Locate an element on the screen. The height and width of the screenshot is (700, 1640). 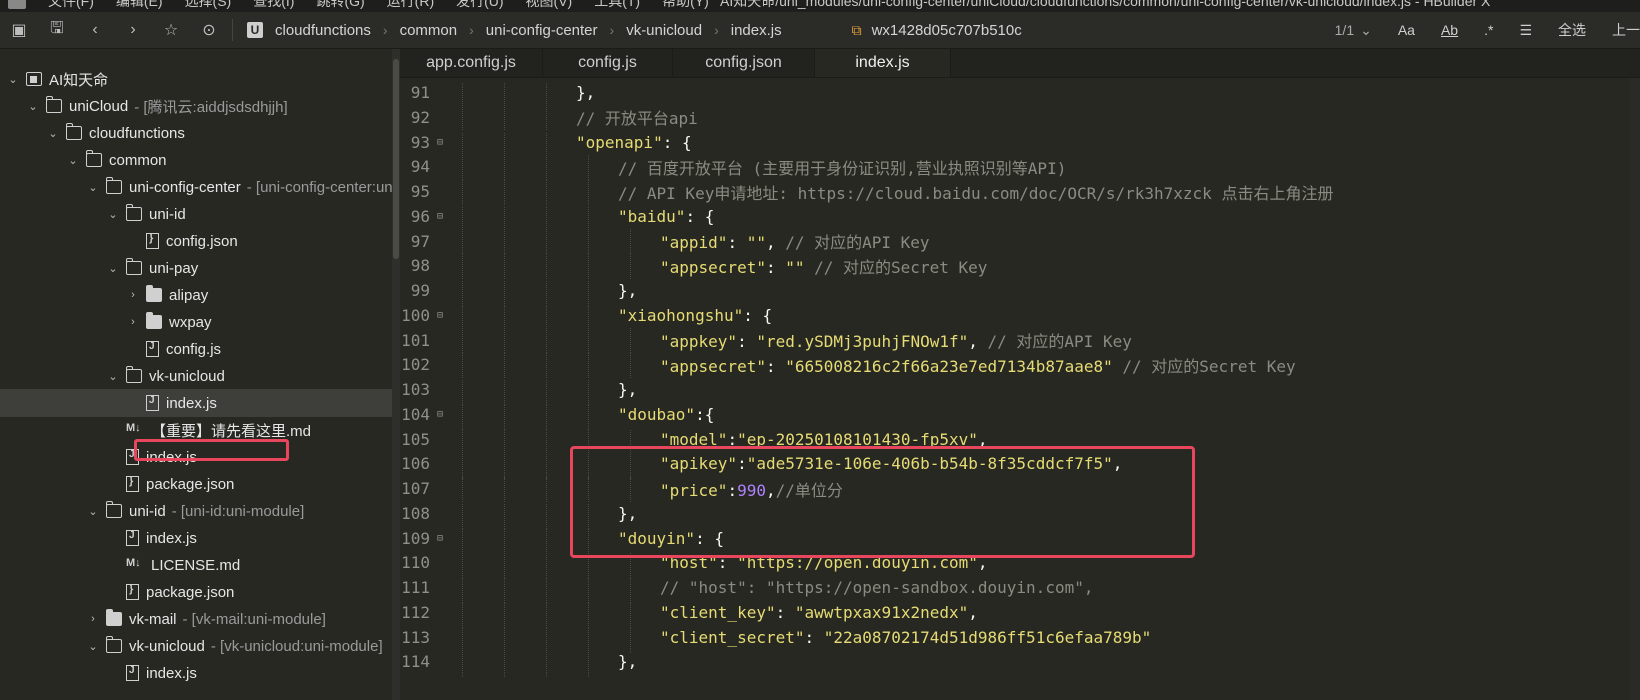
tree-item: ⌄ AI知天命 is located at coordinates (199, 79).